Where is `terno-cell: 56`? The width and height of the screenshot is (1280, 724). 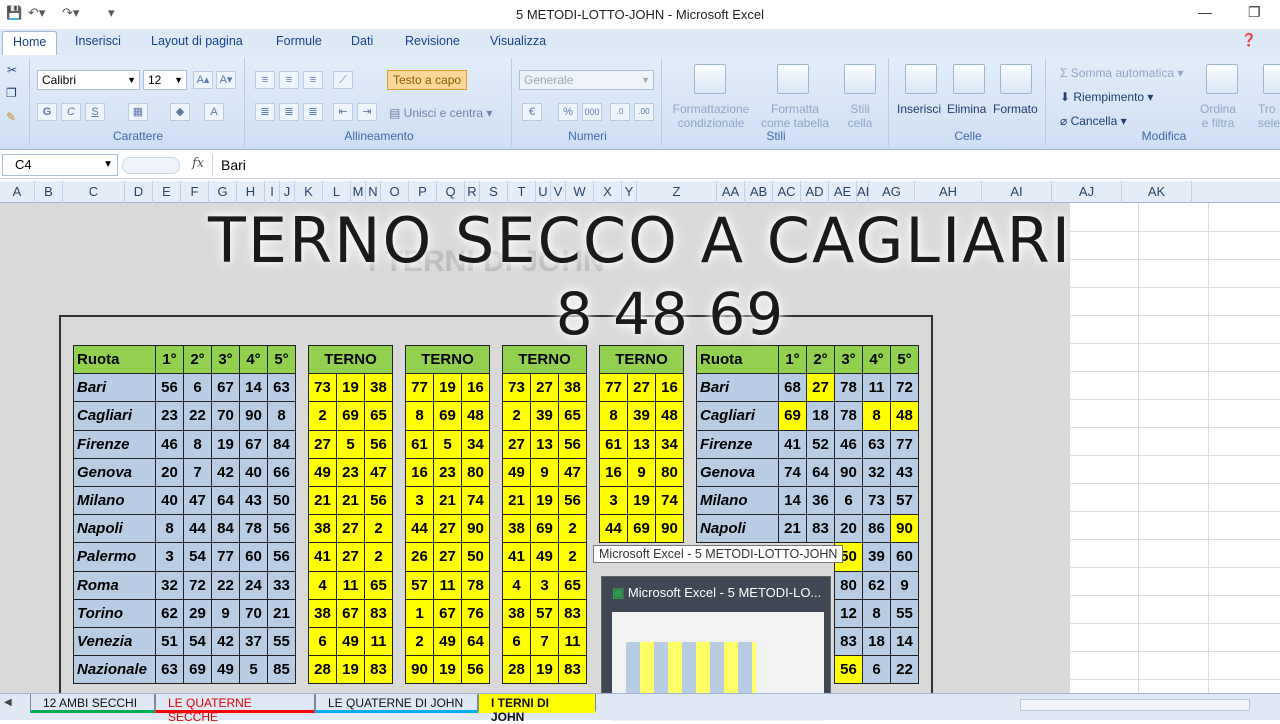 terno-cell: 56 is located at coordinates (572, 500).